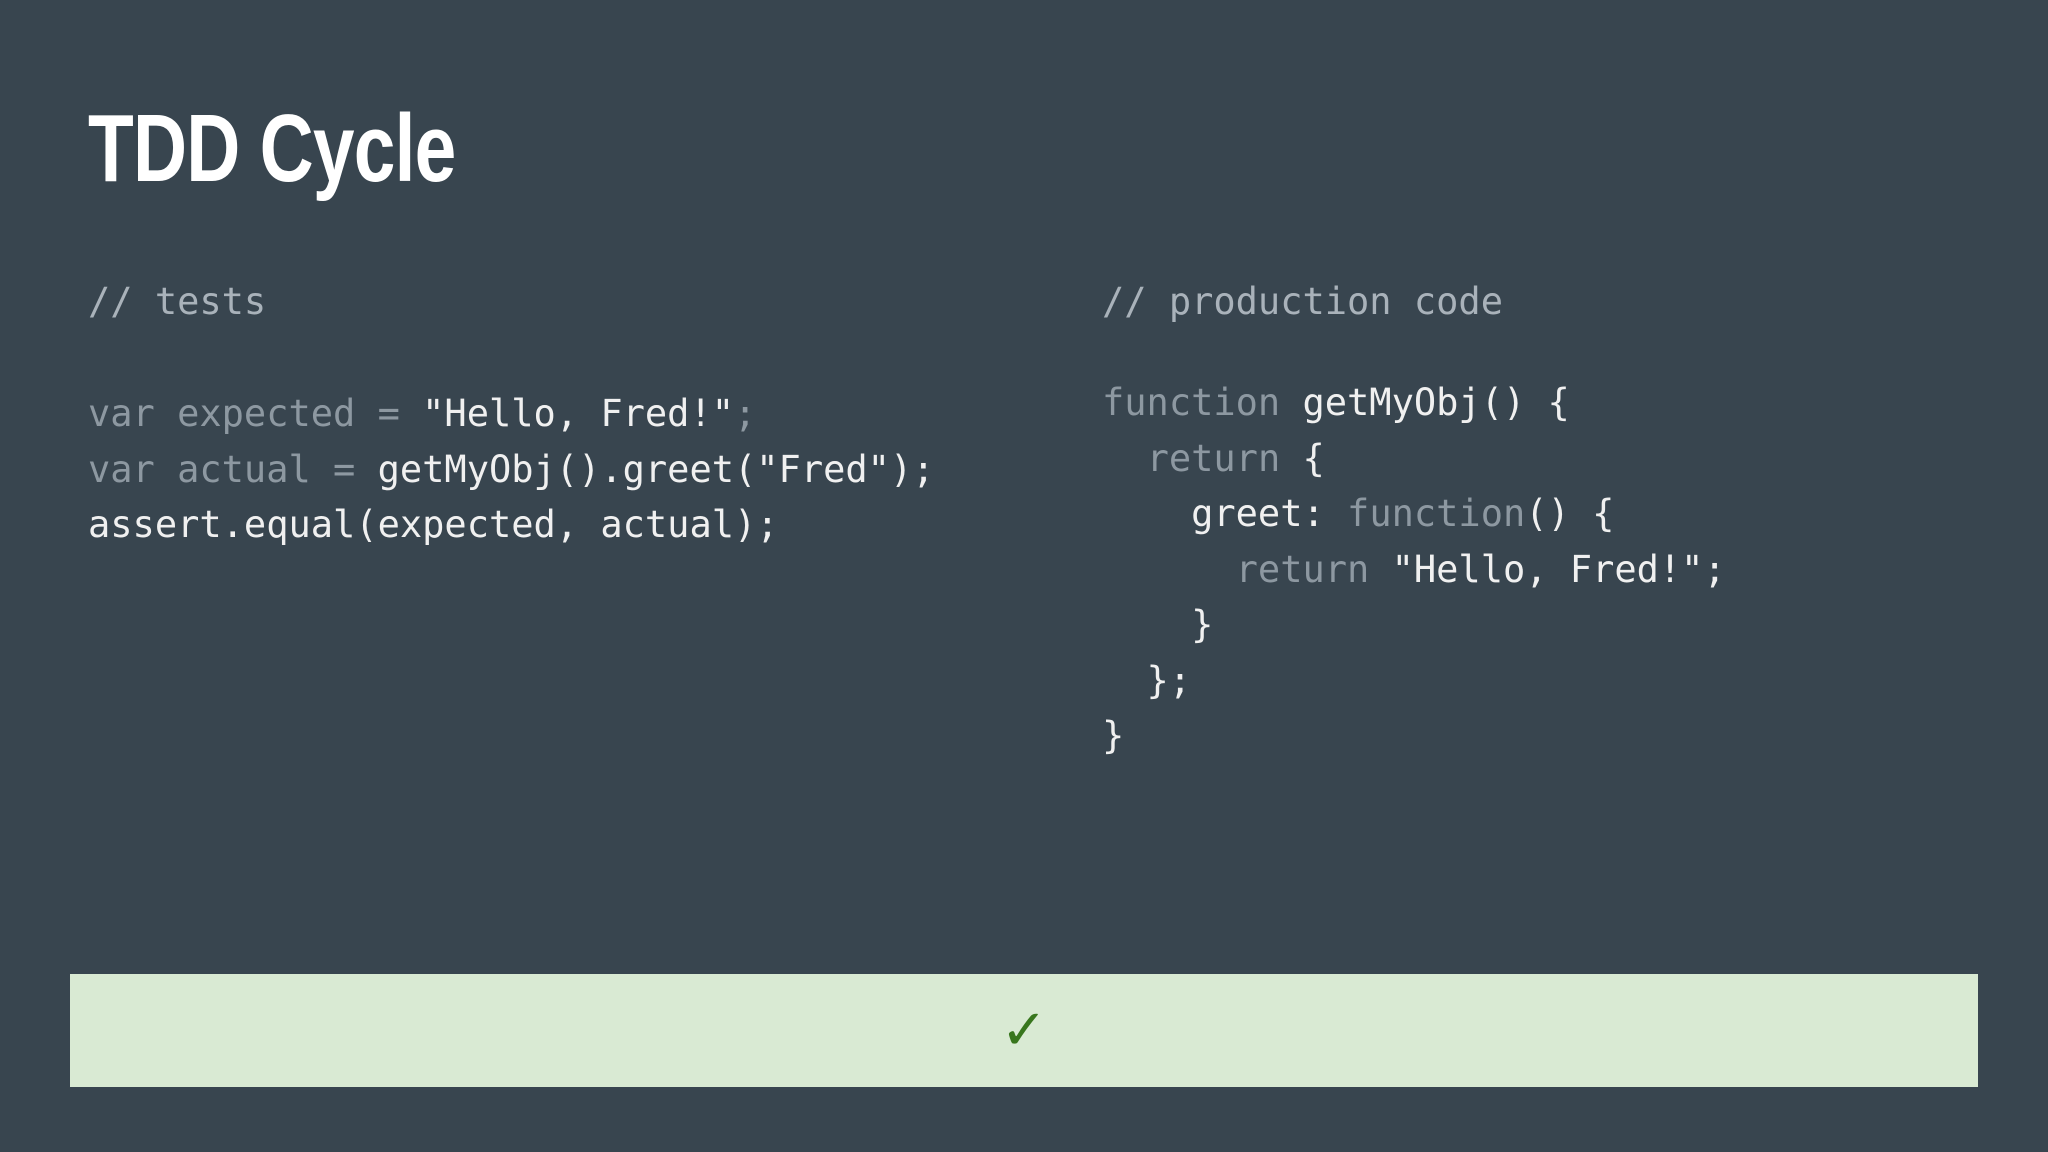  I want to click on code-line: };, so click(1414, 681).